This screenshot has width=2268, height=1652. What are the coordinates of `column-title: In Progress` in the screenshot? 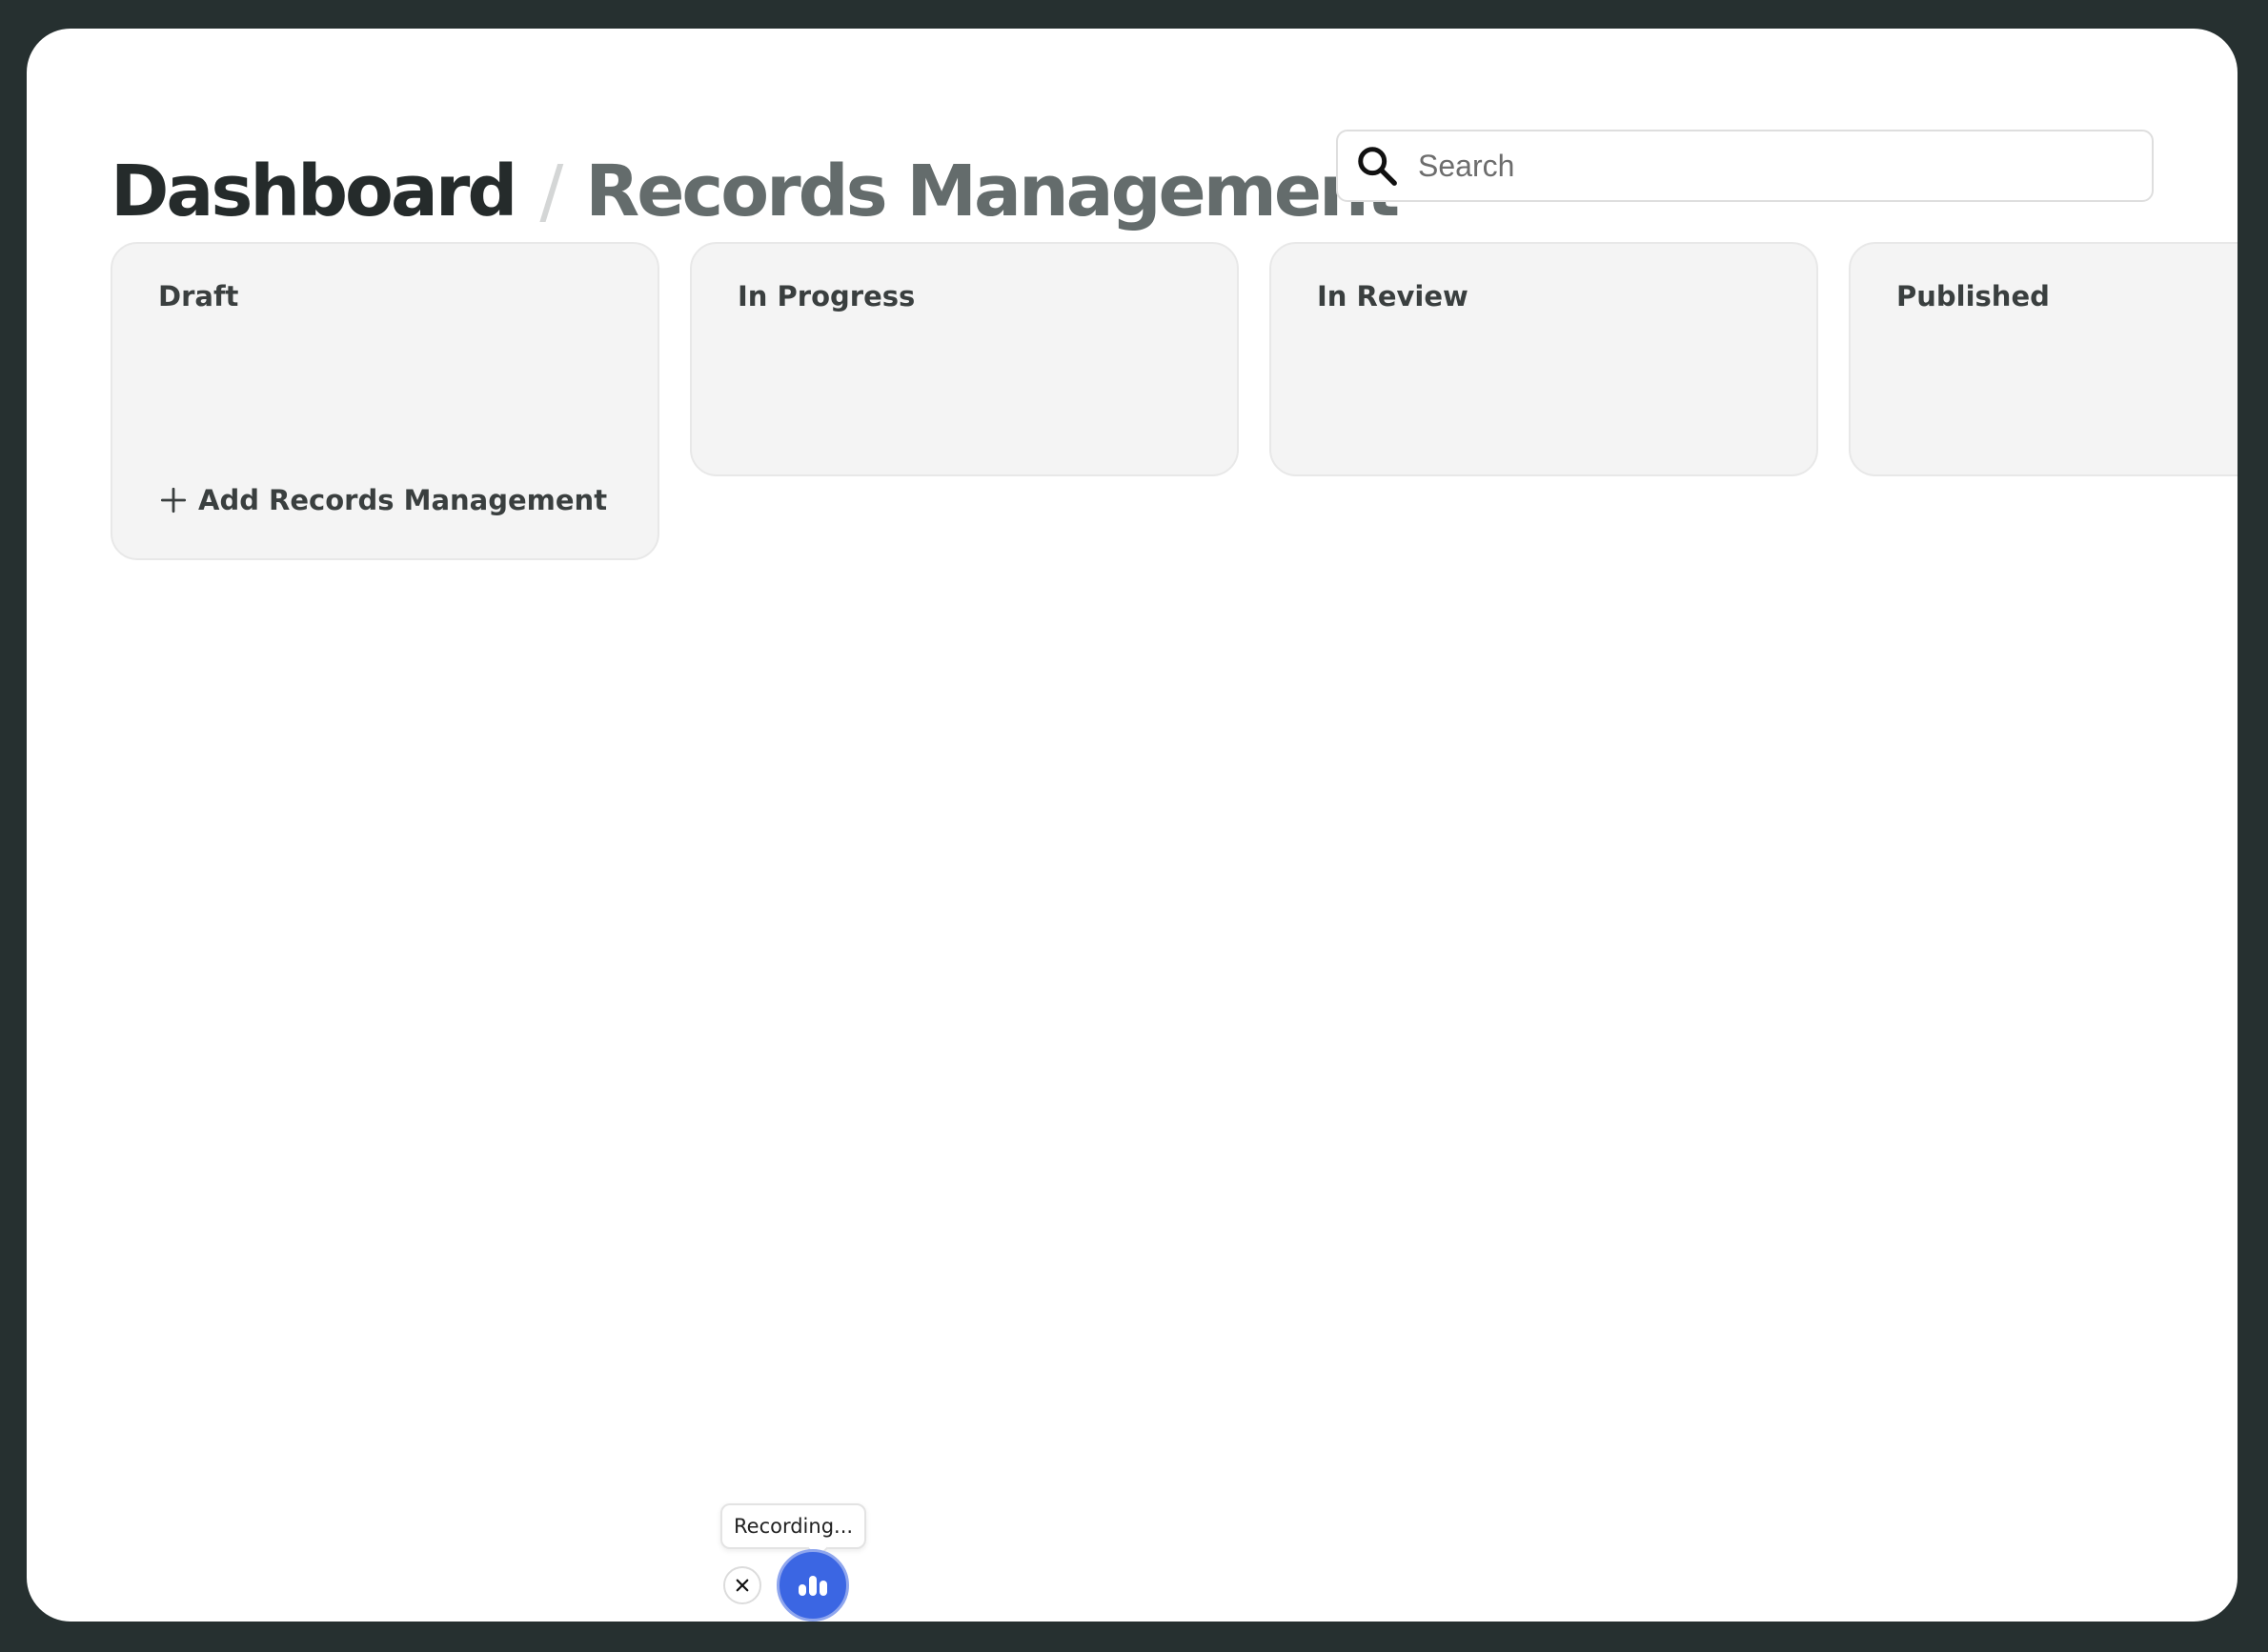 It's located at (827, 296).